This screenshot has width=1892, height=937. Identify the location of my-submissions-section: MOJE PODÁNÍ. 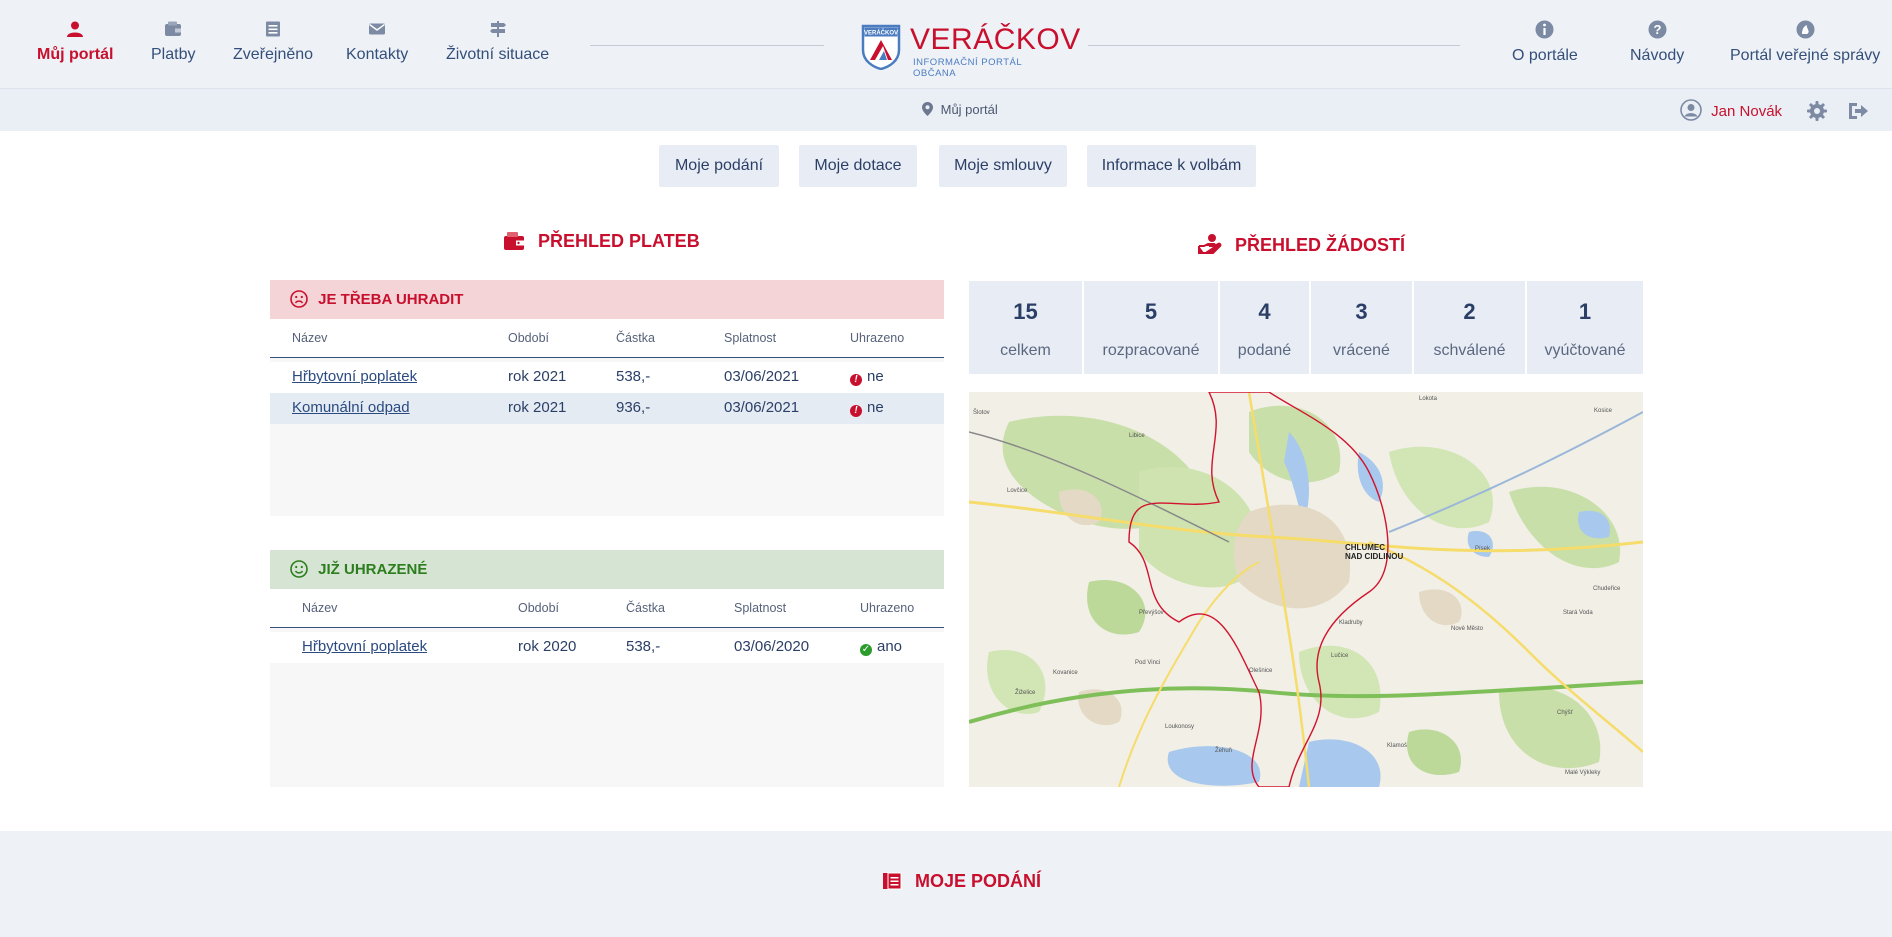
(946, 884).